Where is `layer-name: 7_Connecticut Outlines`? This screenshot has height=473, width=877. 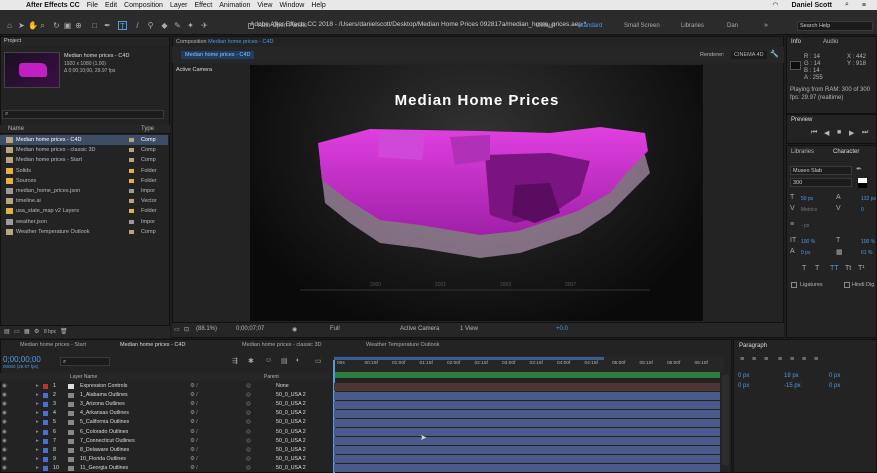
layer-name: 7_Connecticut Outlines is located at coordinates (107, 441).